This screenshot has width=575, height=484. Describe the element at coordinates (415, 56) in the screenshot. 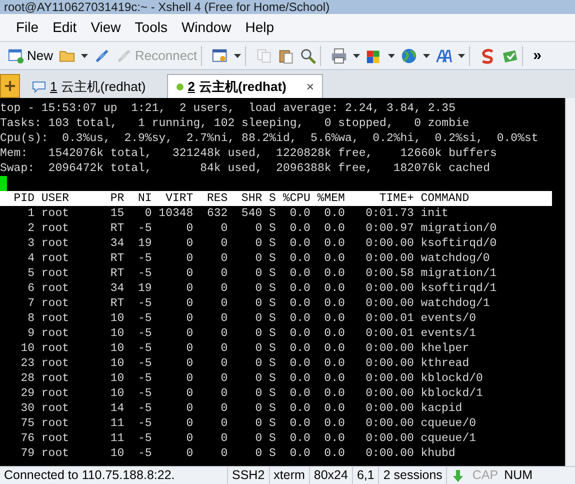

I see `globe-button` at that location.